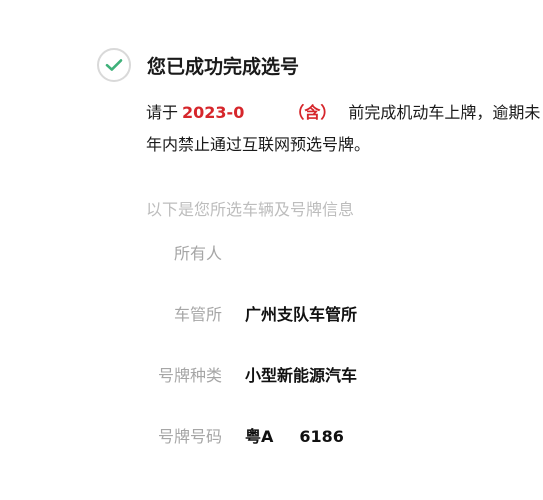 The height and width of the screenshot is (500, 543). Describe the element at coordinates (189, 375) in the screenshot. I see `plate-type-label: 号牌种类` at that location.